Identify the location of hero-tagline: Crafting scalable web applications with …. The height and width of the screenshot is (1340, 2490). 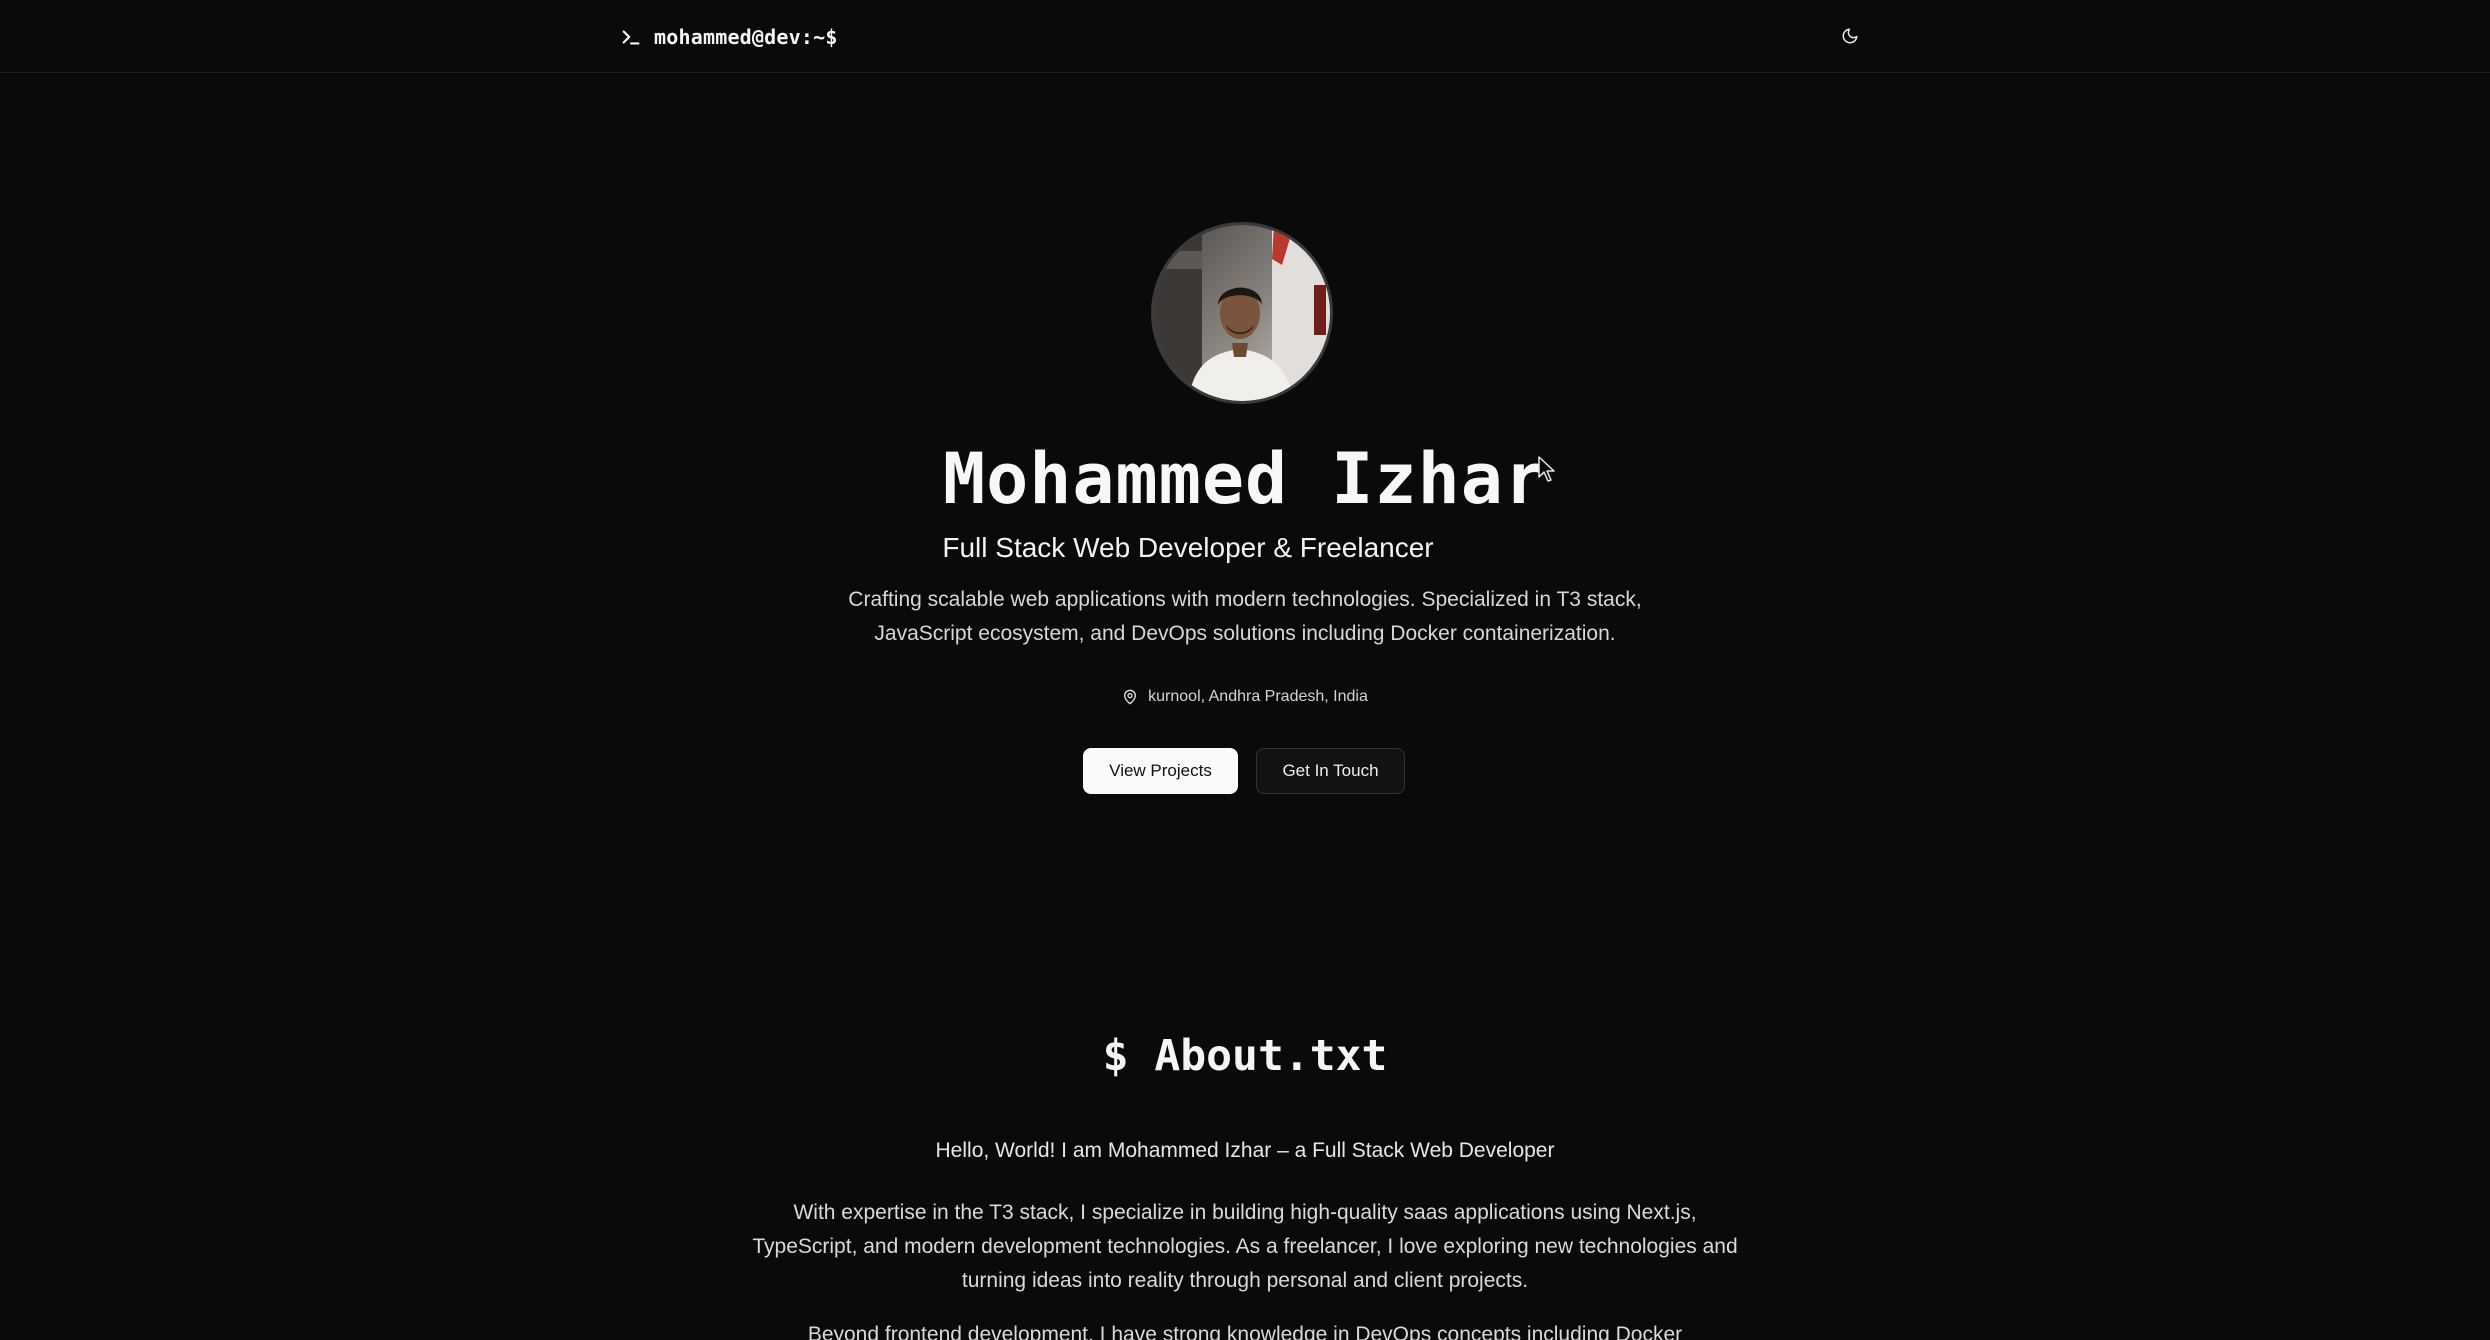
(1245, 616).